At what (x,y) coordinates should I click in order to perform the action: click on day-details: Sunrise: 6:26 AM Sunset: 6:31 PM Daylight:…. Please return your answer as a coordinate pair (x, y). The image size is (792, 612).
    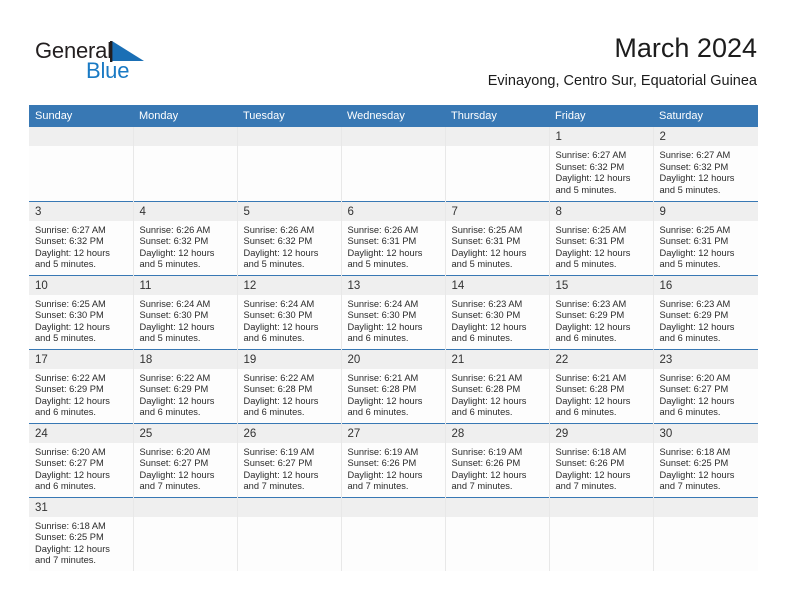
    Looking at the image, I should click on (393, 246).